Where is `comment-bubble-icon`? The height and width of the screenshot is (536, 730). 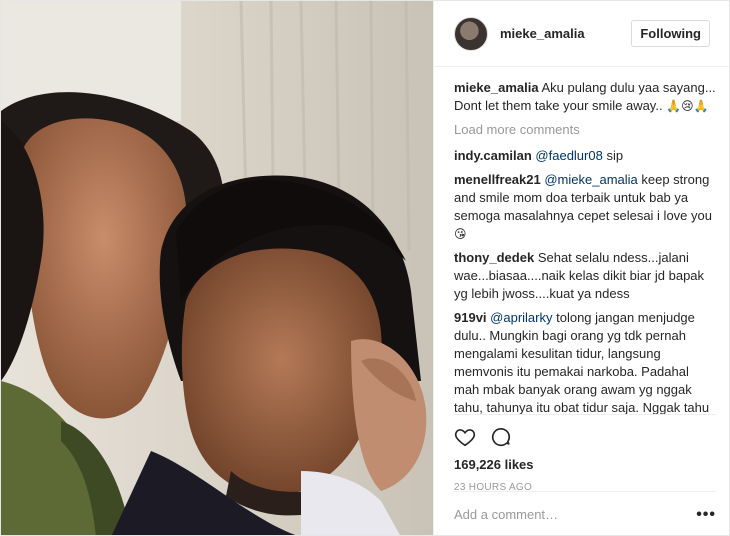
comment-bubble-icon is located at coordinates (501, 437).